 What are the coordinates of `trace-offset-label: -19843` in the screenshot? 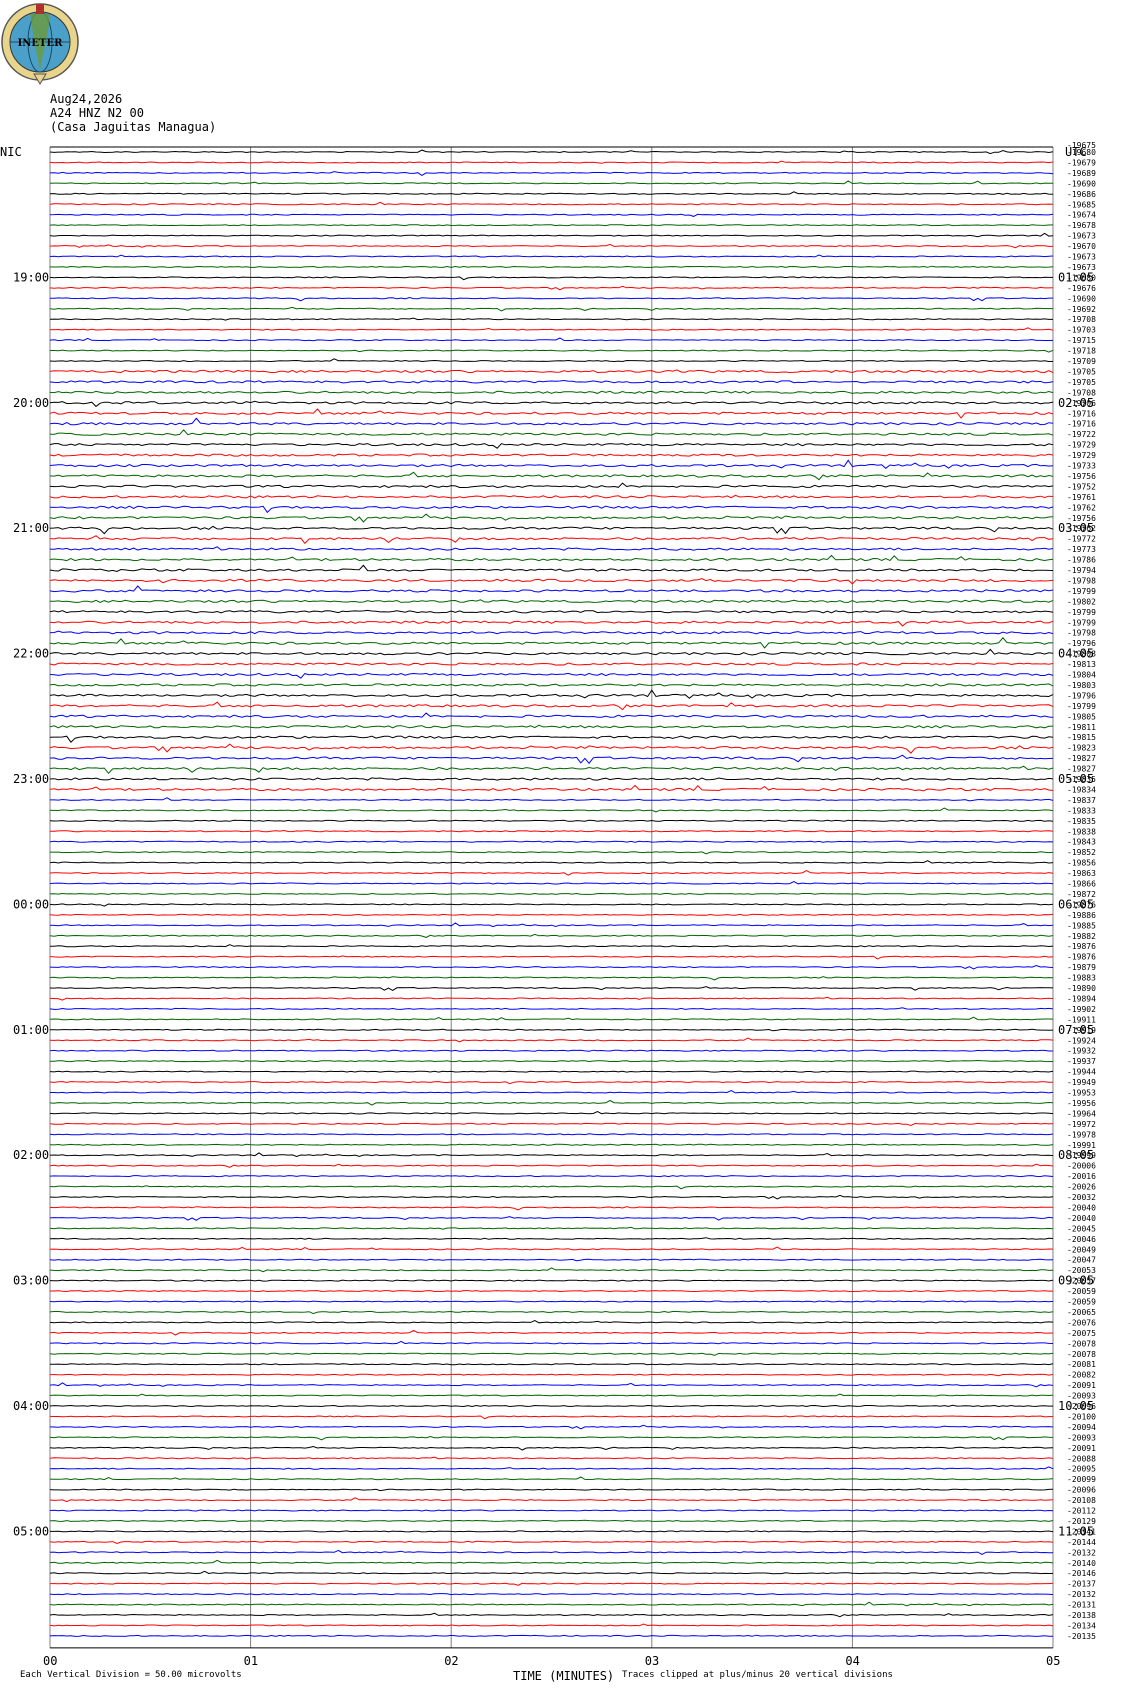 It's located at (1081, 842).